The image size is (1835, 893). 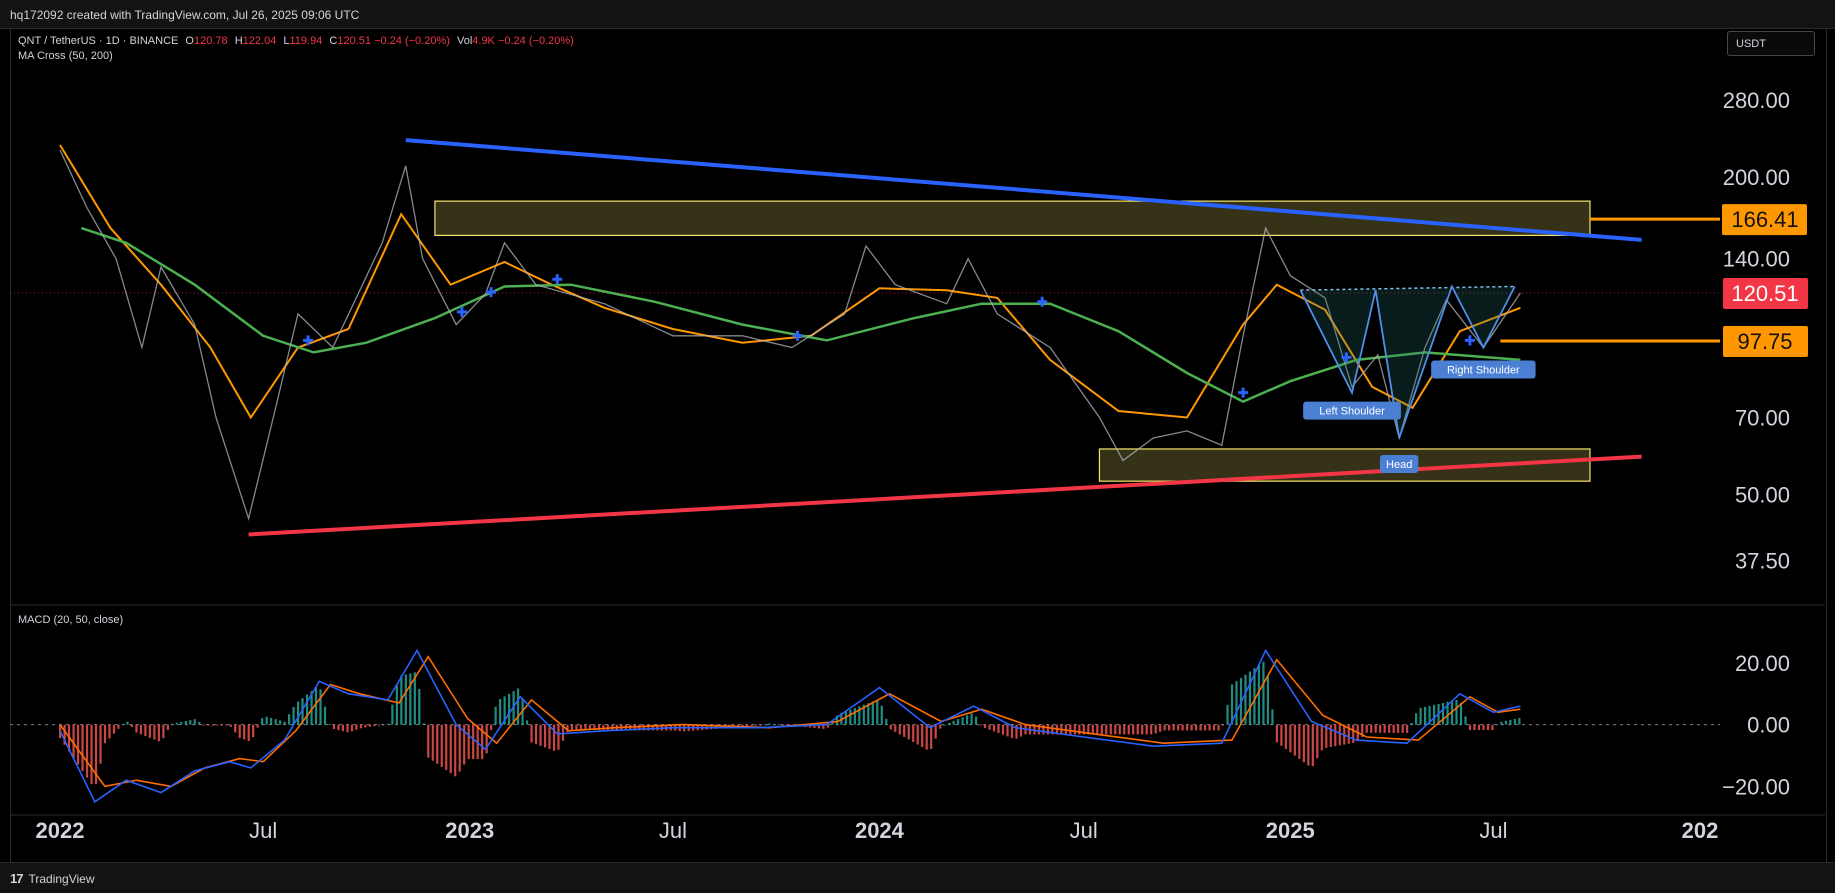 What do you see at coordinates (1012, 218) in the screenshot?
I see `zone-resistance` at bounding box center [1012, 218].